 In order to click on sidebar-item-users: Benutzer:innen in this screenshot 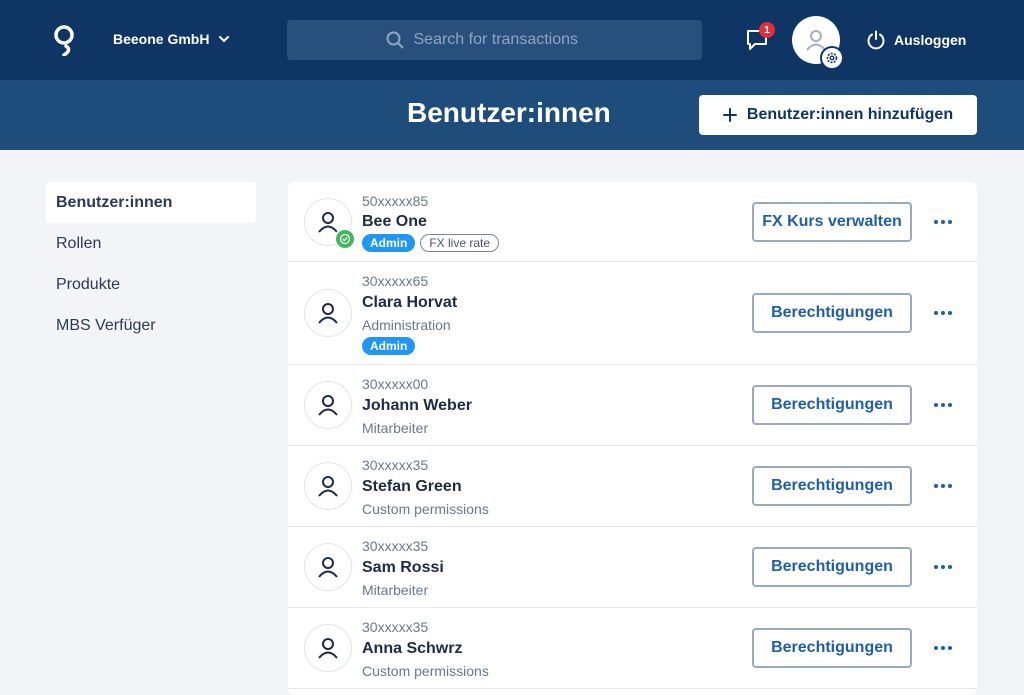, I will do `click(151, 202)`.